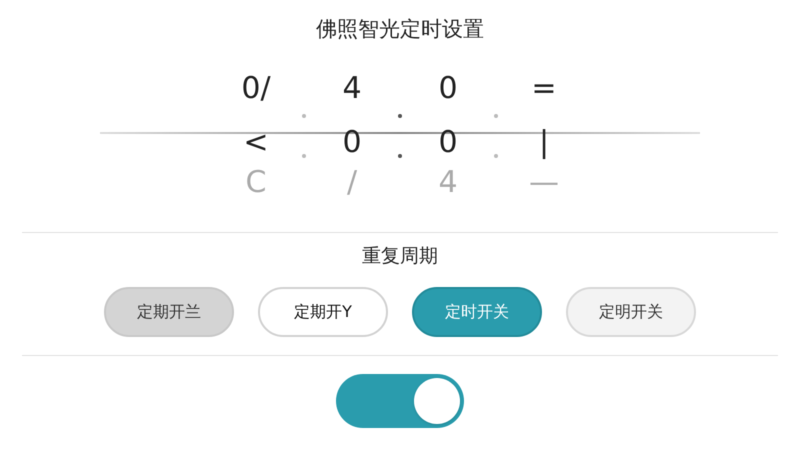  I want to click on repeat-option-button: 定期开Y, so click(323, 312).